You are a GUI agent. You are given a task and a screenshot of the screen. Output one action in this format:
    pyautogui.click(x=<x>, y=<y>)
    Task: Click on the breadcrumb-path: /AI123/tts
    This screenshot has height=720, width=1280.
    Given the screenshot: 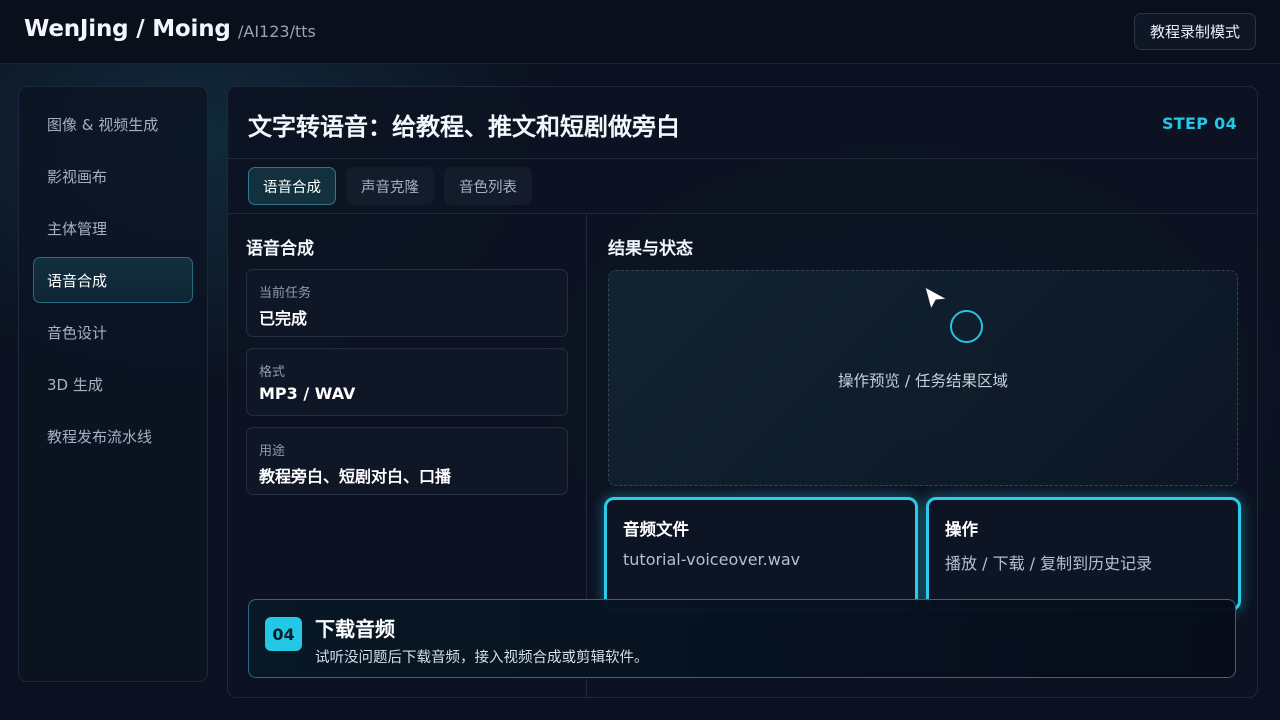 What is the action you would take?
    pyautogui.click(x=277, y=31)
    